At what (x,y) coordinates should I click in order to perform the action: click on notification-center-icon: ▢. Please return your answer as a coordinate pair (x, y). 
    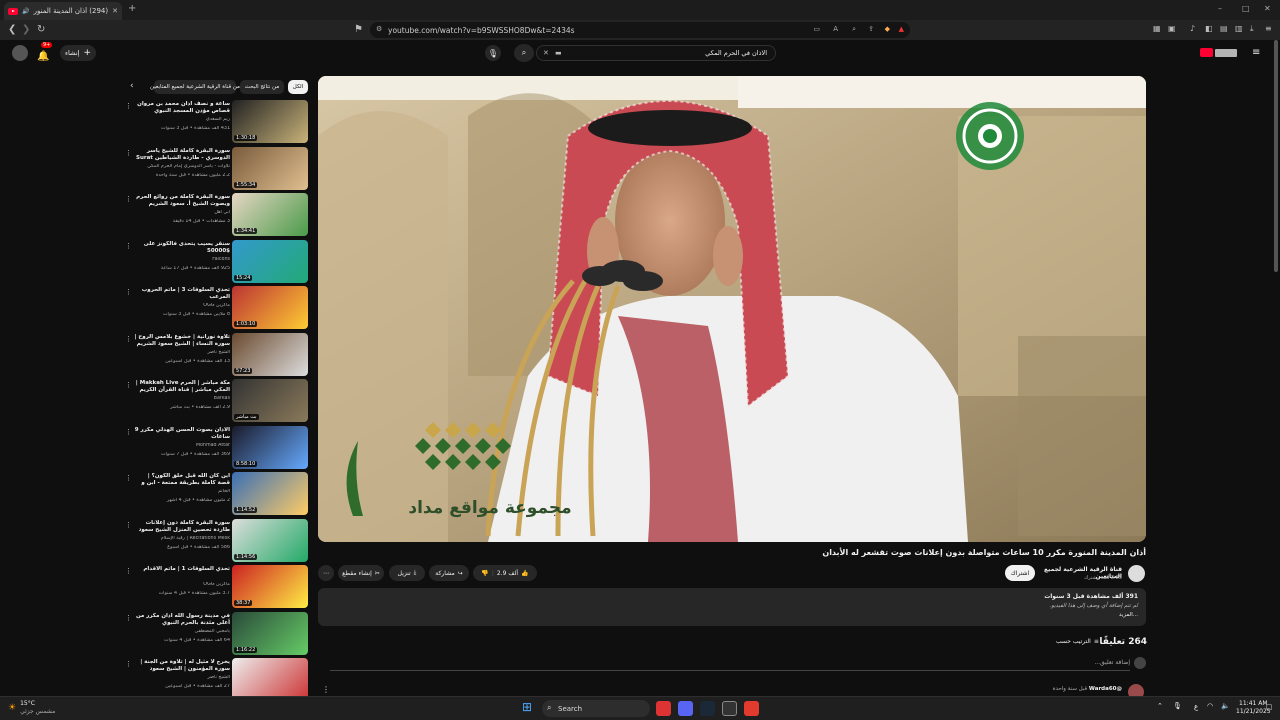
    Looking at the image, I should click on (1269, 707).